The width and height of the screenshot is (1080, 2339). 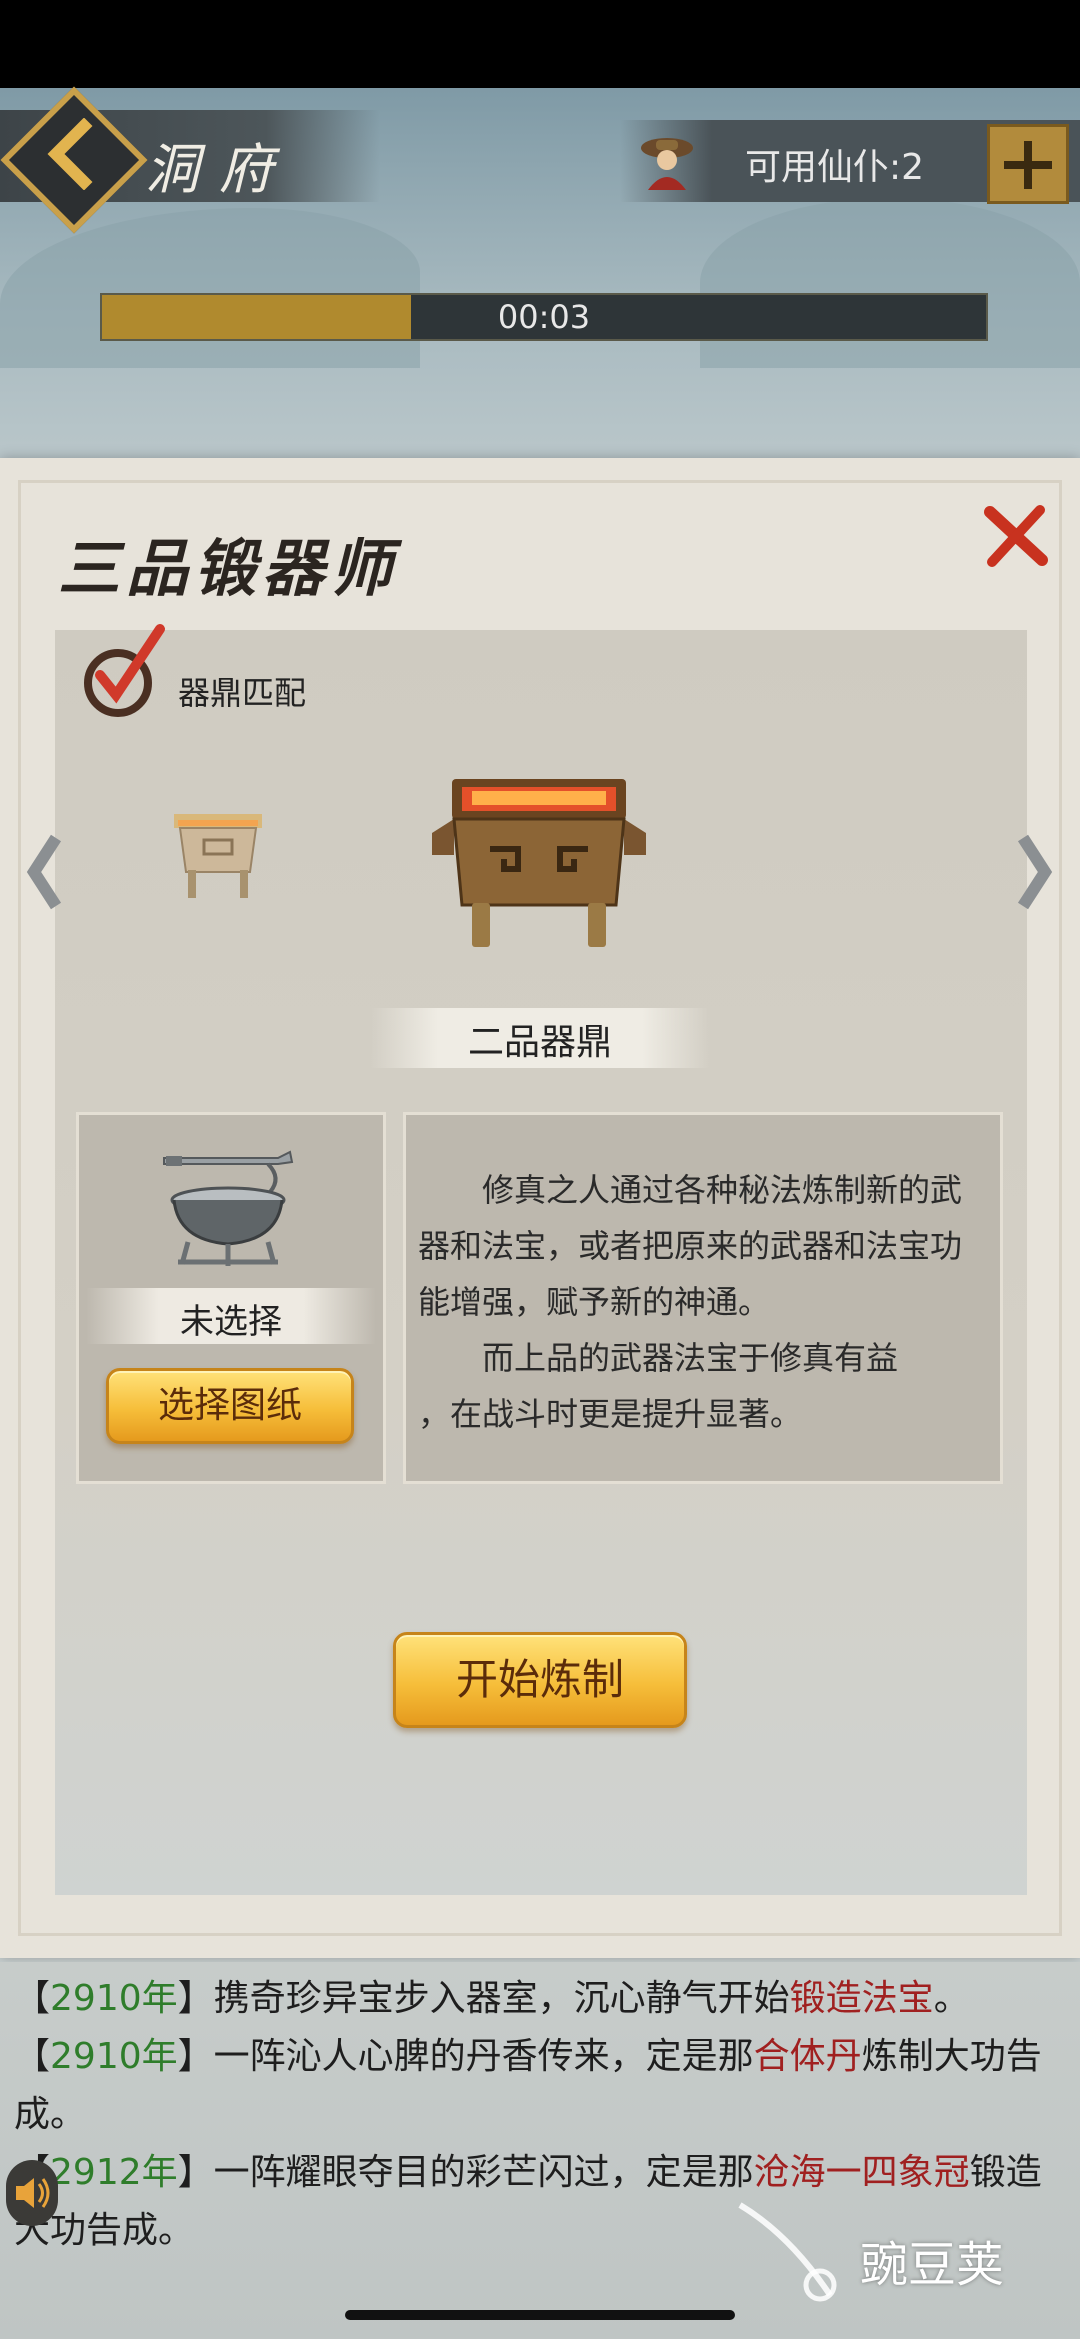 I want to click on dialog-title: 三品锻器师, so click(x=228, y=568).